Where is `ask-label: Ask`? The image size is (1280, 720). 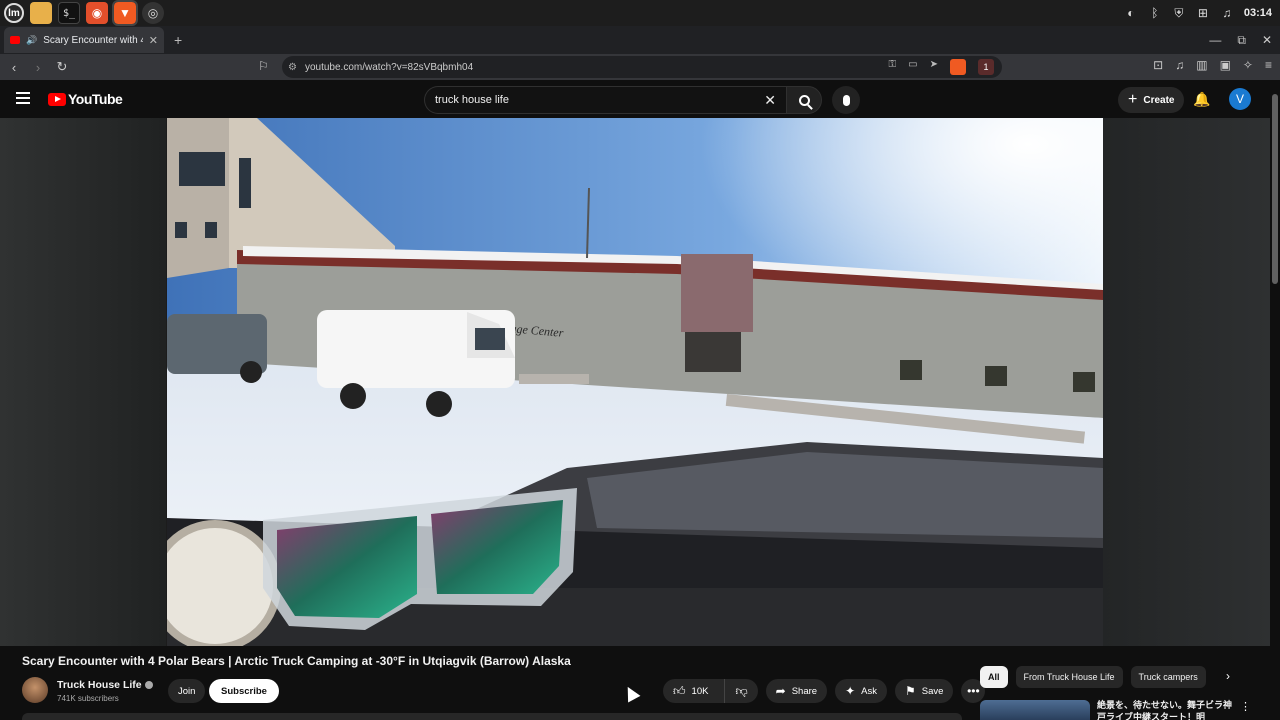 ask-label: Ask is located at coordinates (869, 691).